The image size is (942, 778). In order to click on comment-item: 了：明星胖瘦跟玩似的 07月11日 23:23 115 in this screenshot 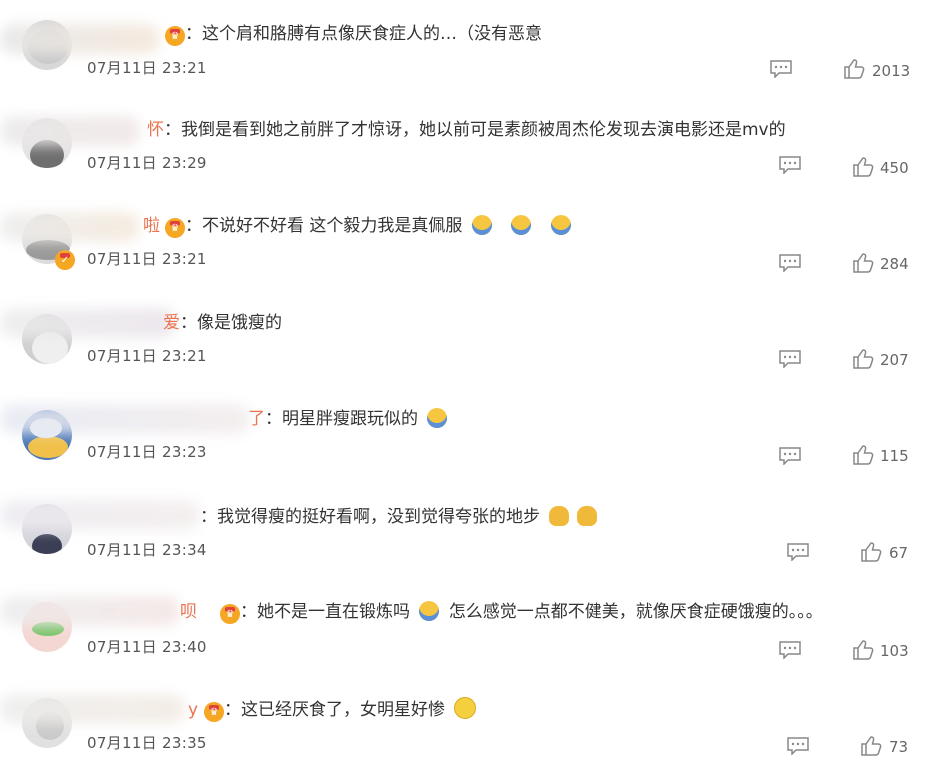, I will do `click(471, 440)`.